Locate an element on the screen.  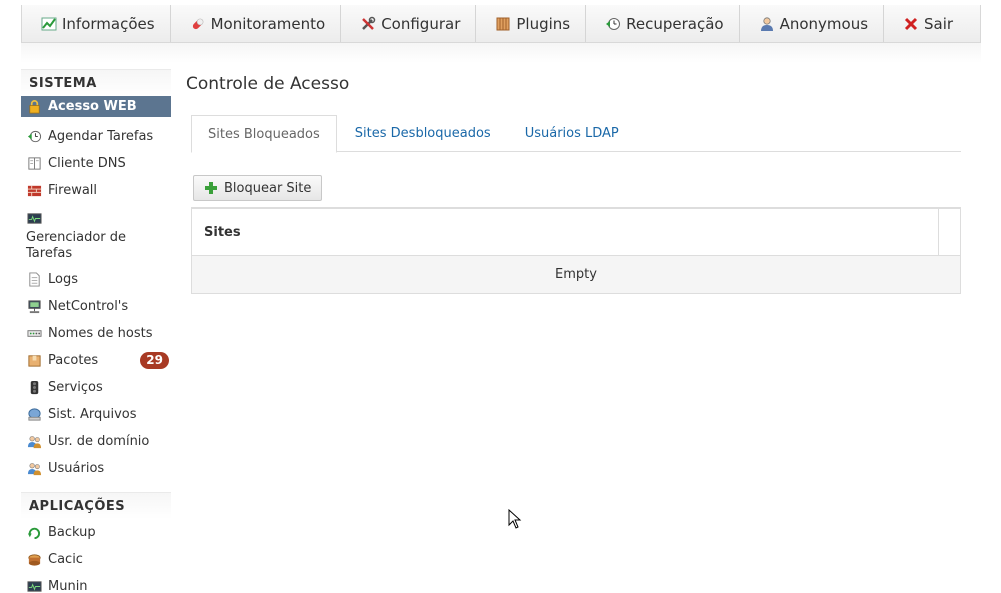
sidebar-item-label: Serviços is located at coordinates (75, 387).